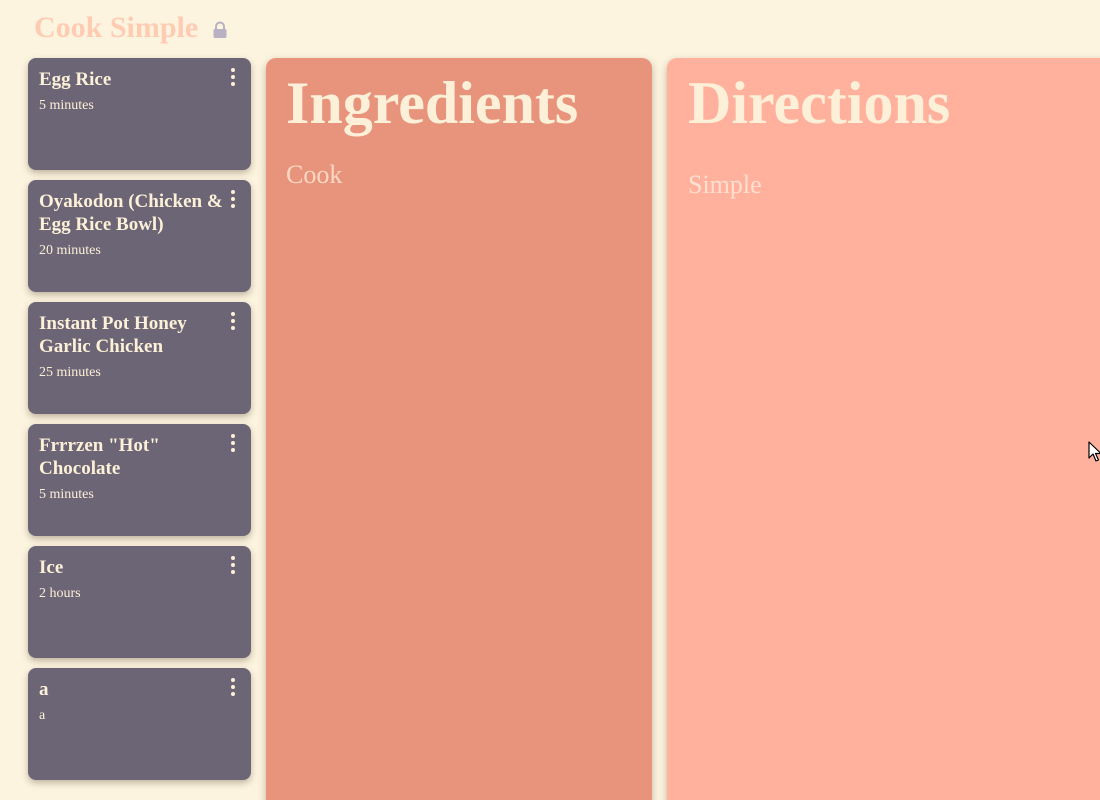 The width and height of the screenshot is (1100, 800). What do you see at coordinates (139, 114) in the screenshot?
I see `recipe-card: Egg Rice 5 minutes` at bounding box center [139, 114].